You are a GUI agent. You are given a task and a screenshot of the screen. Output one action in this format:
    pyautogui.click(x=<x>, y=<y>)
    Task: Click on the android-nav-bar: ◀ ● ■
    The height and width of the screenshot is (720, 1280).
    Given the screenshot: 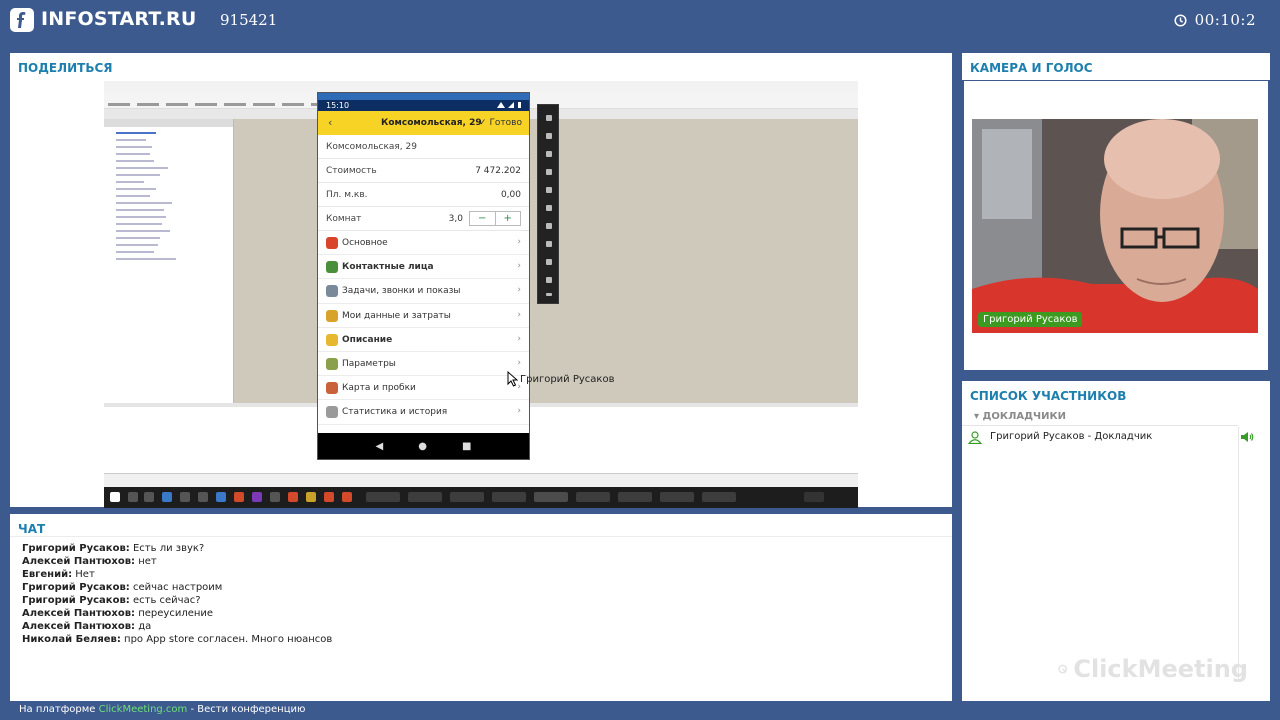 What is the action you would take?
    pyautogui.click(x=423, y=446)
    